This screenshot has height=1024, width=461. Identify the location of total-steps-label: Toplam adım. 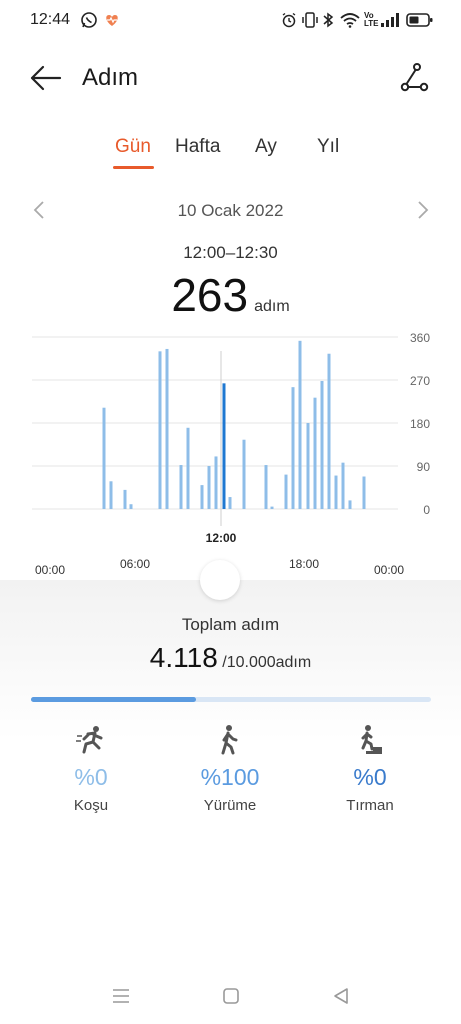
(230, 624).